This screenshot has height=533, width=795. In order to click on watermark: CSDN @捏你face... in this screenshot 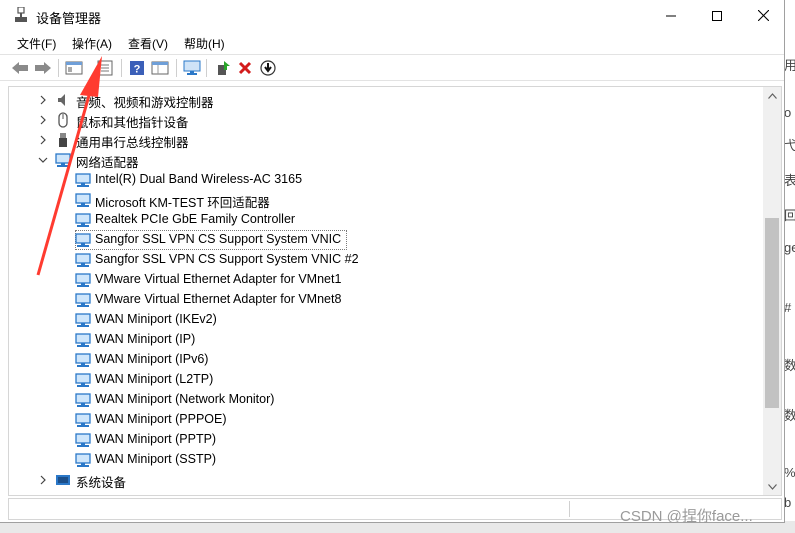, I will do `click(686, 516)`.